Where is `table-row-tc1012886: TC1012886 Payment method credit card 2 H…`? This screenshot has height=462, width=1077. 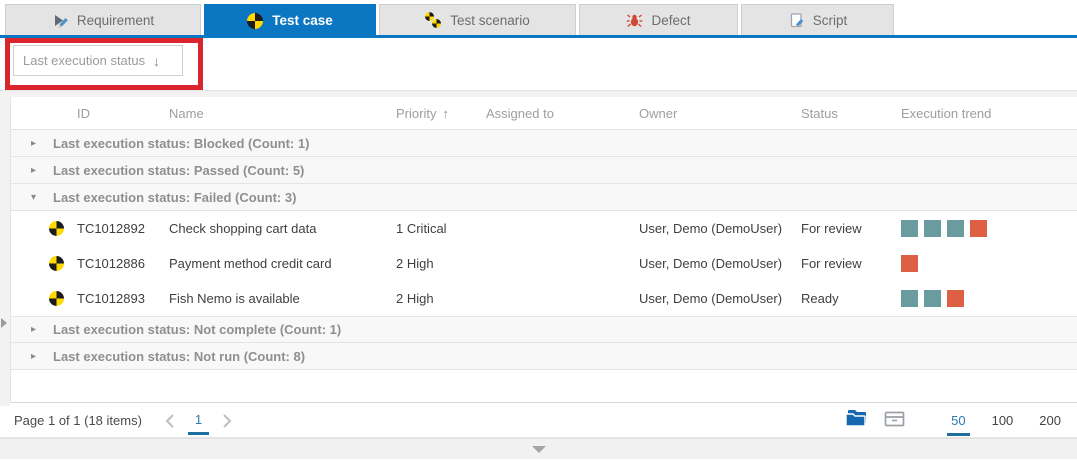
table-row-tc1012886: TC1012886 Payment method credit card 2 H… is located at coordinates (544, 263).